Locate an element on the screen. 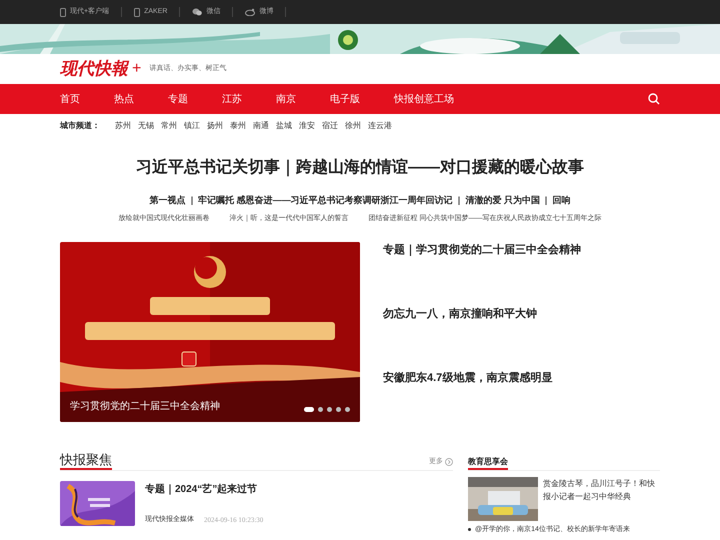  headline-link: 牢记嘱托 感恩奋进——习近平总书记考察调研浙江一周年回访记 is located at coordinates (325, 201).